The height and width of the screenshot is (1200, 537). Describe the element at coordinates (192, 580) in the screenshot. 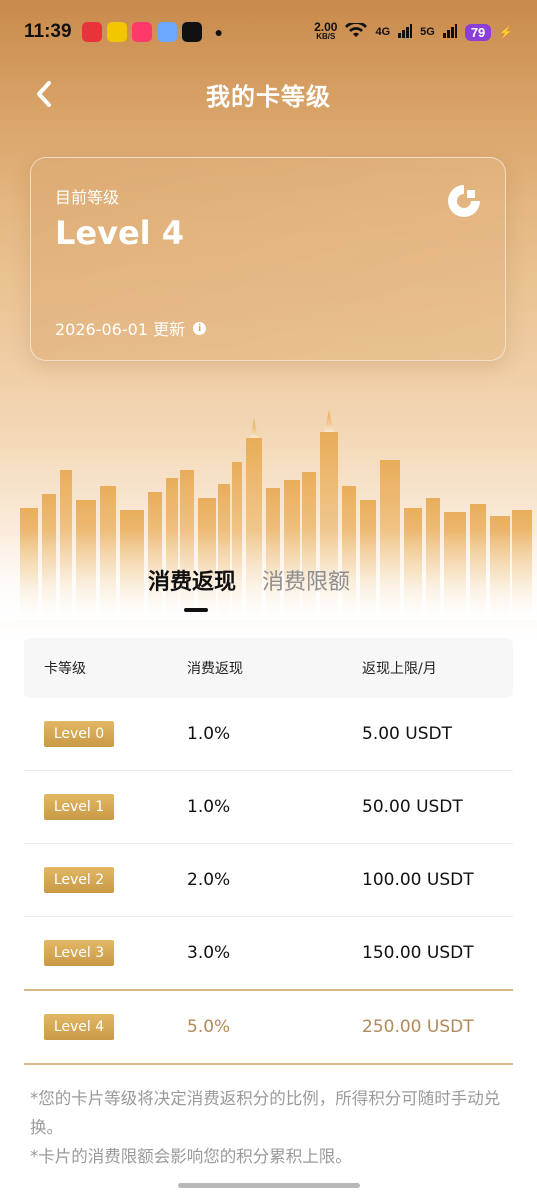

I see `tab-cashback: 消费返现` at that location.